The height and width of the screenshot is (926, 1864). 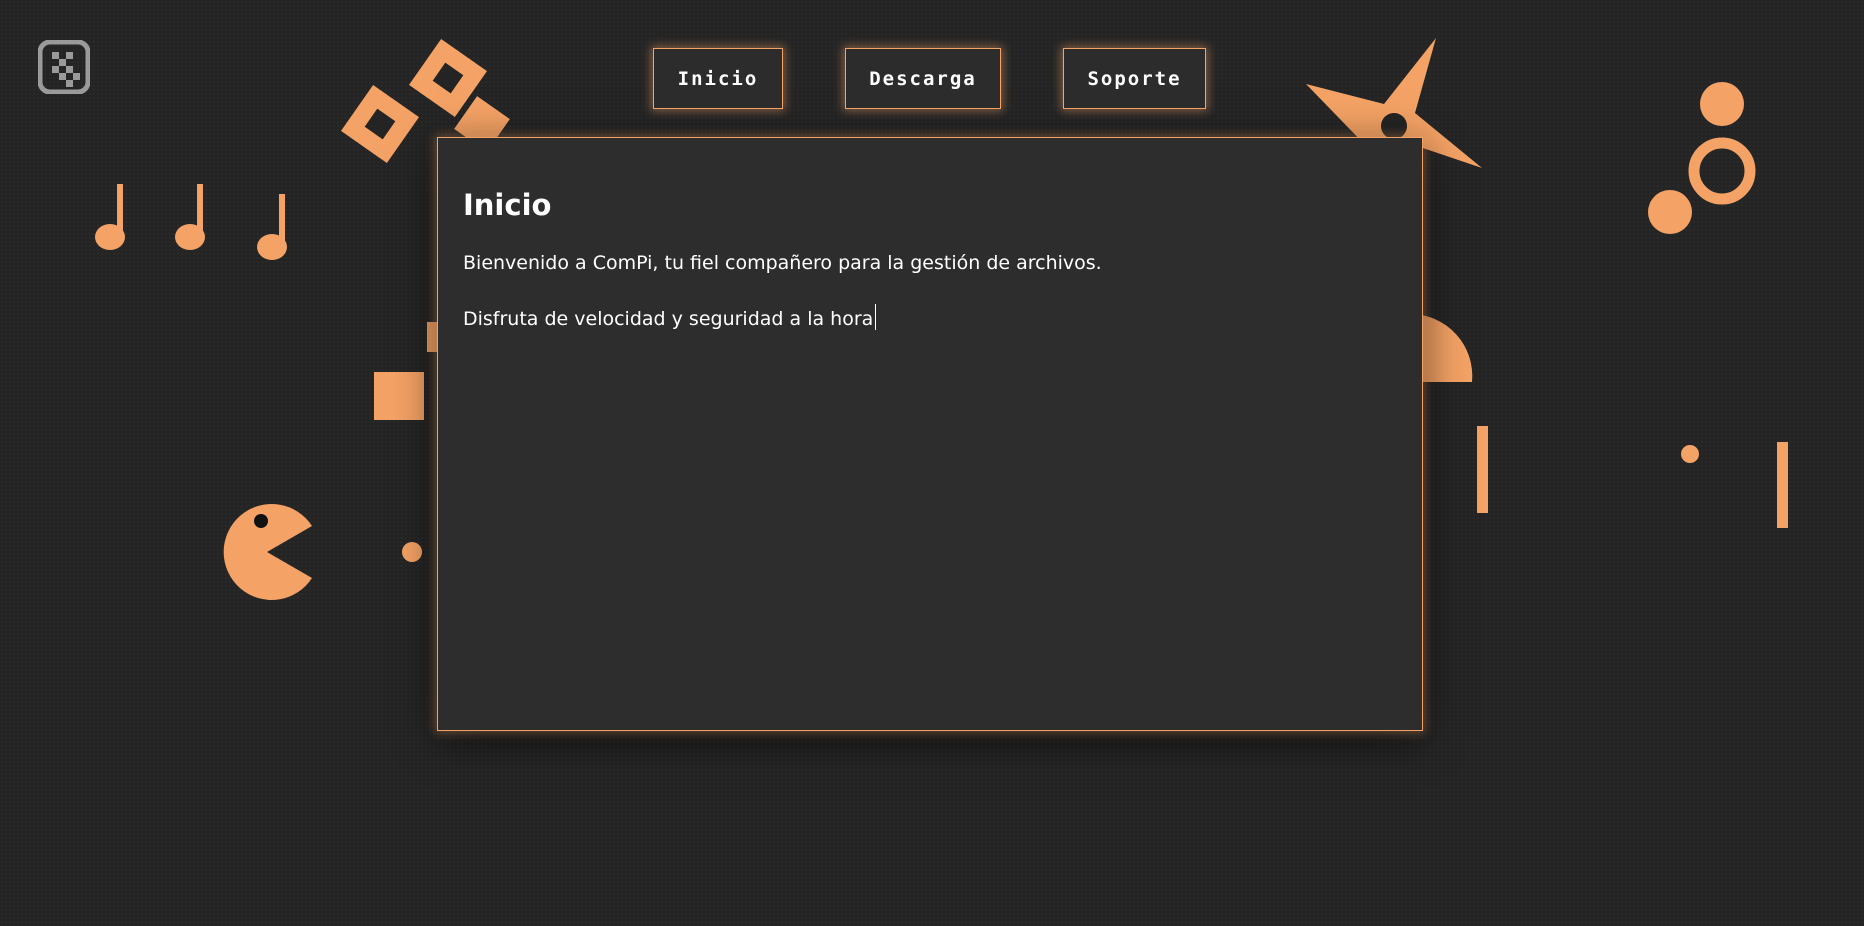 I want to click on pacman-icon, so click(x=267, y=552).